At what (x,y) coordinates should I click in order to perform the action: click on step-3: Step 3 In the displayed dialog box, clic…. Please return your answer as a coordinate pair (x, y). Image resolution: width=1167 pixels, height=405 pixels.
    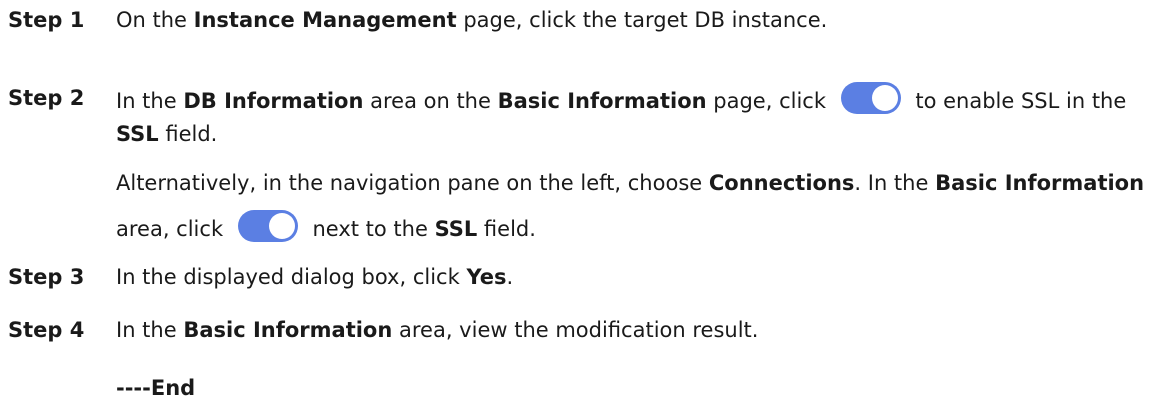
    Looking at the image, I should click on (582, 277).